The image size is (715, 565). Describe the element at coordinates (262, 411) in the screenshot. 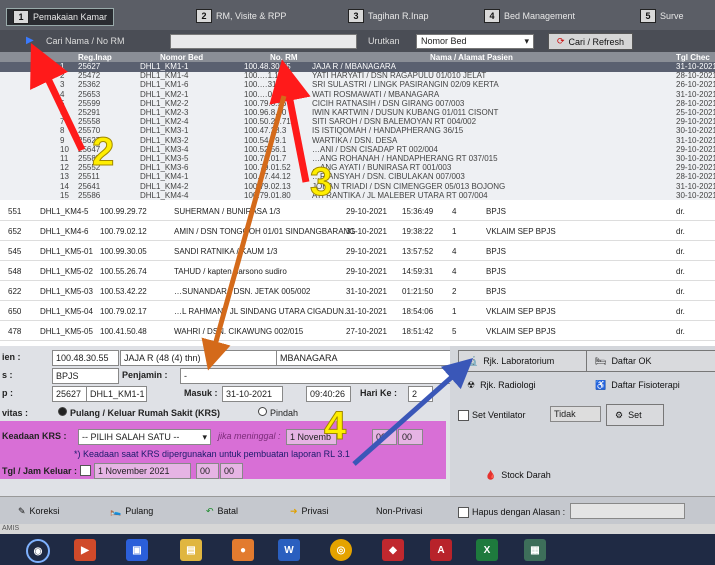

I see `radio-pindah` at that location.